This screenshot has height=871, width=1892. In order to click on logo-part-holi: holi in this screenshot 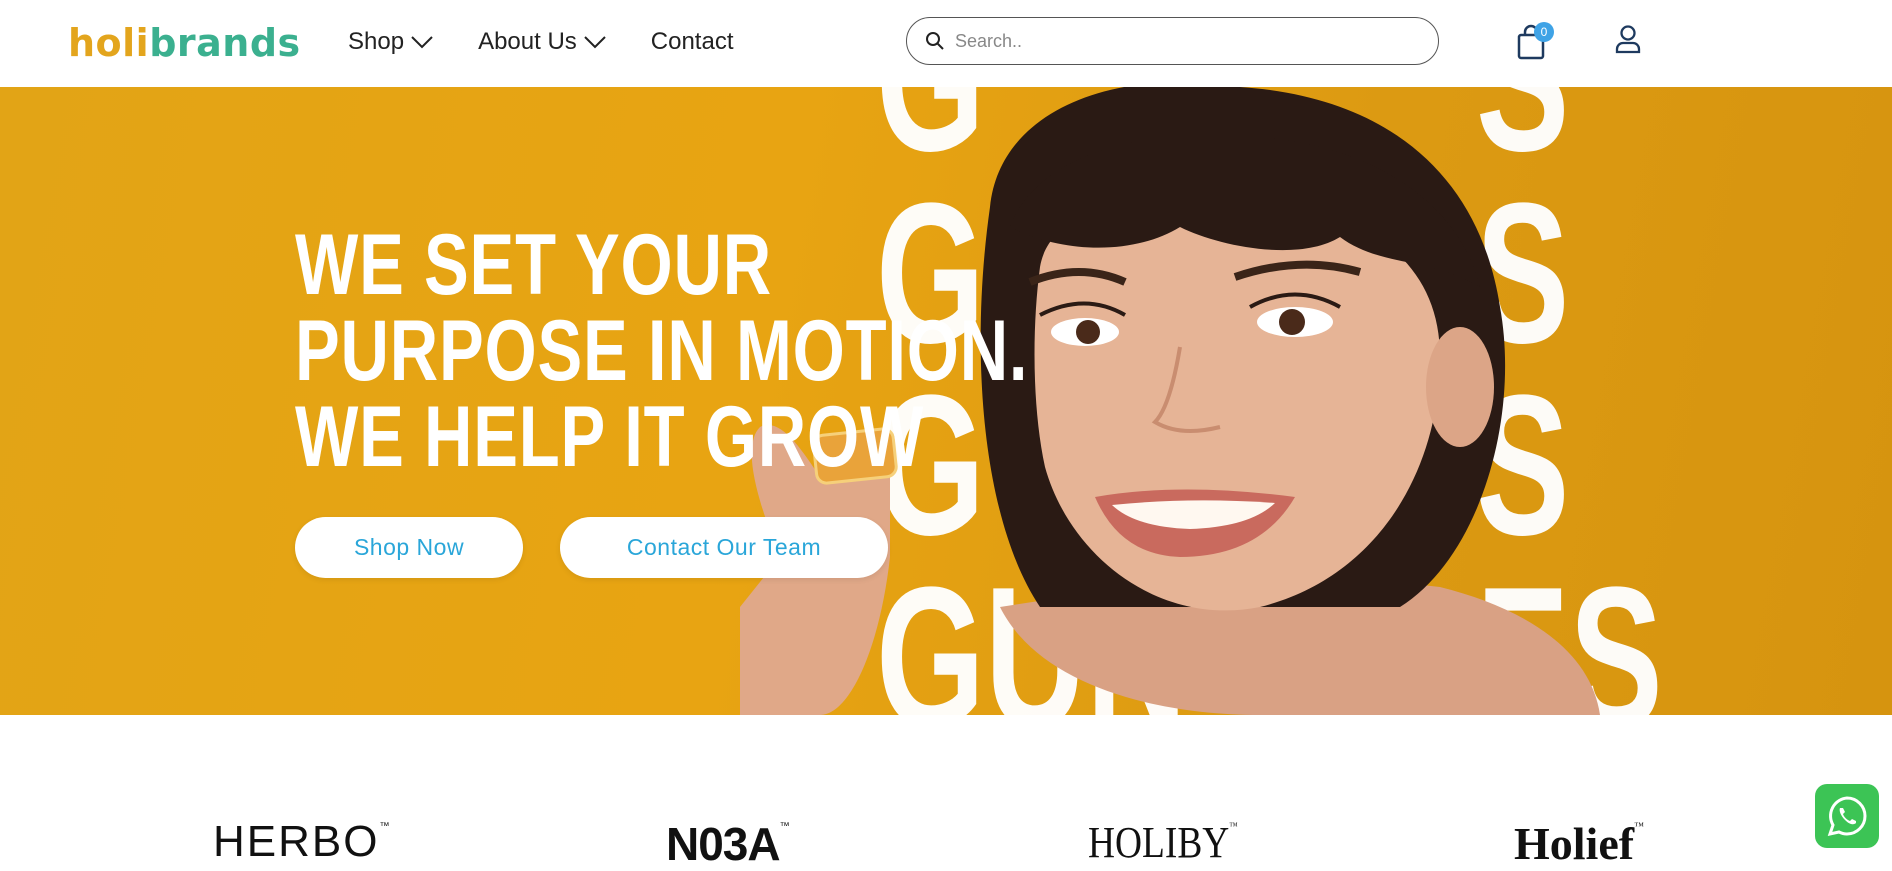, I will do `click(109, 43)`.